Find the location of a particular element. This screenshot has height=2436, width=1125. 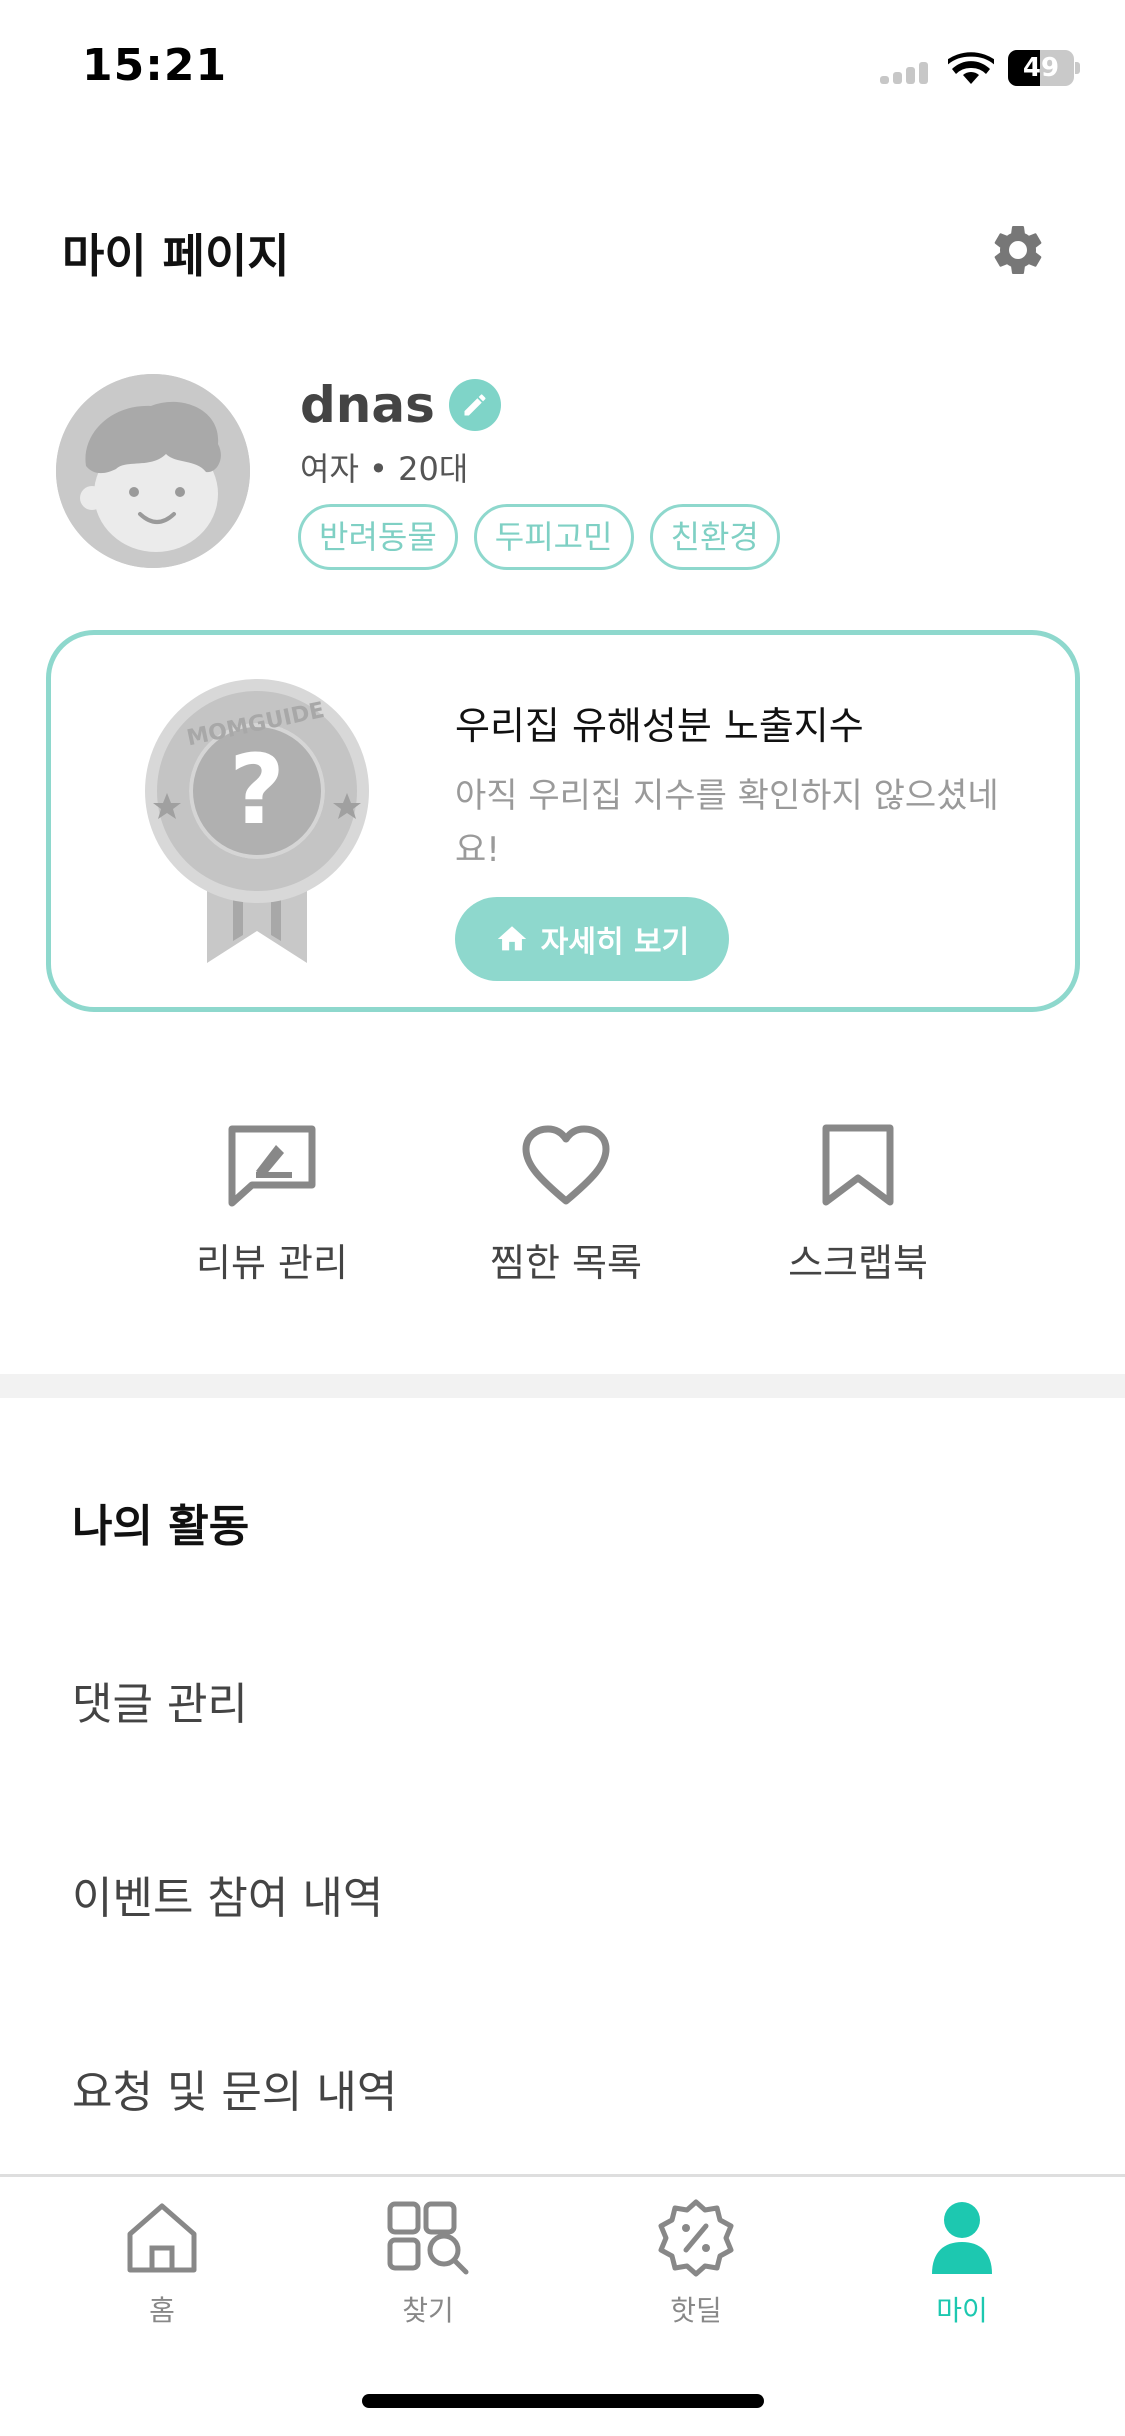

nav-label-hotdeal: 핫딜 is located at coordinates (696, 2310).